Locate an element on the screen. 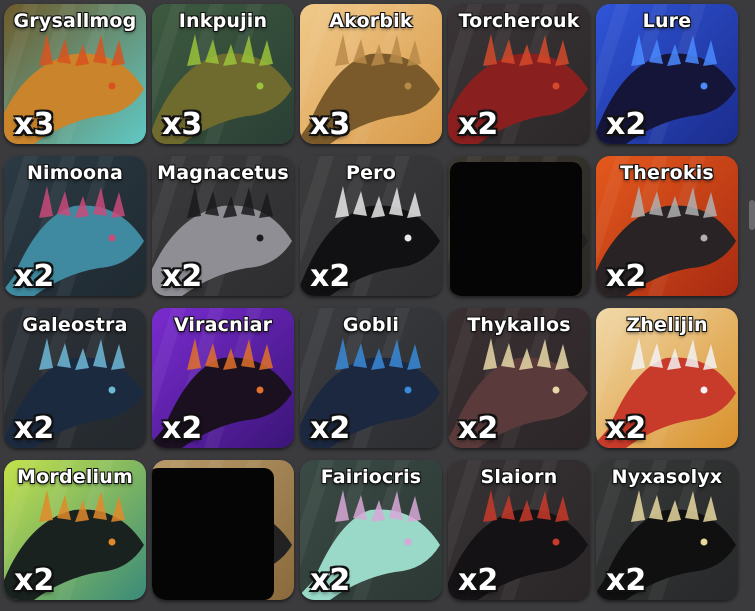 This screenshot has width=755, height=611. creature-card: Galeostra x2 is located at coordinates (75, 378).